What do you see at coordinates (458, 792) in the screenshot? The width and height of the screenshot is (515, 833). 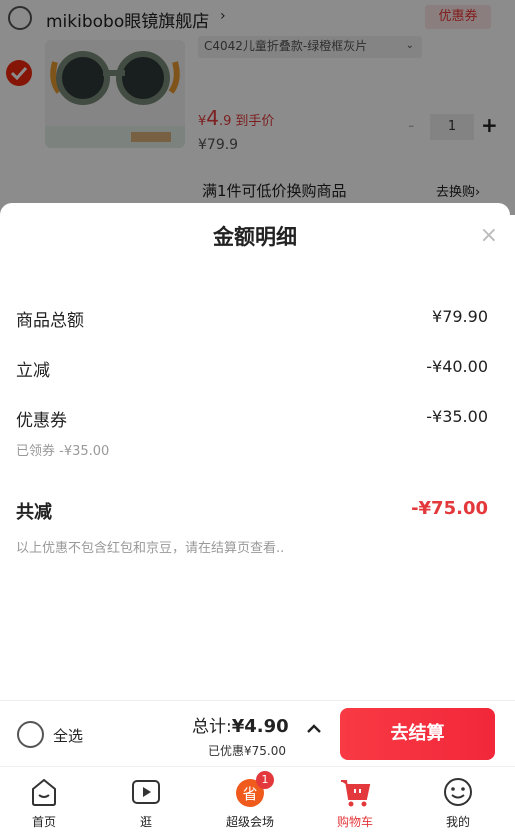 I see `profile-icon` at bounding box center [458, 792].